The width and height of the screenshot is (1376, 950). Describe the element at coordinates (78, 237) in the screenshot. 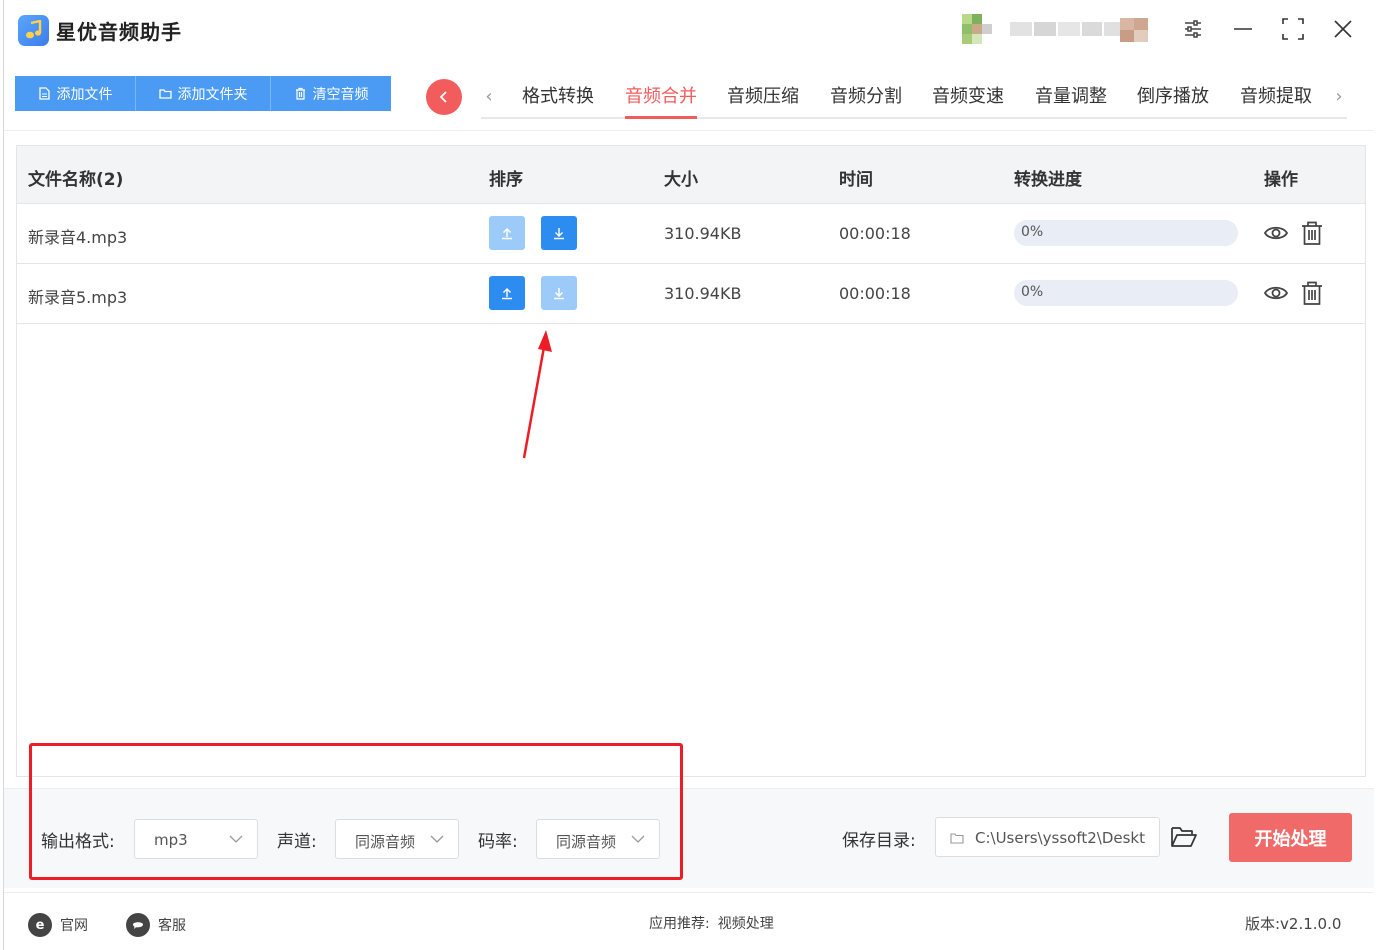

I see `file-name: 新录音4.mp3` at that location.